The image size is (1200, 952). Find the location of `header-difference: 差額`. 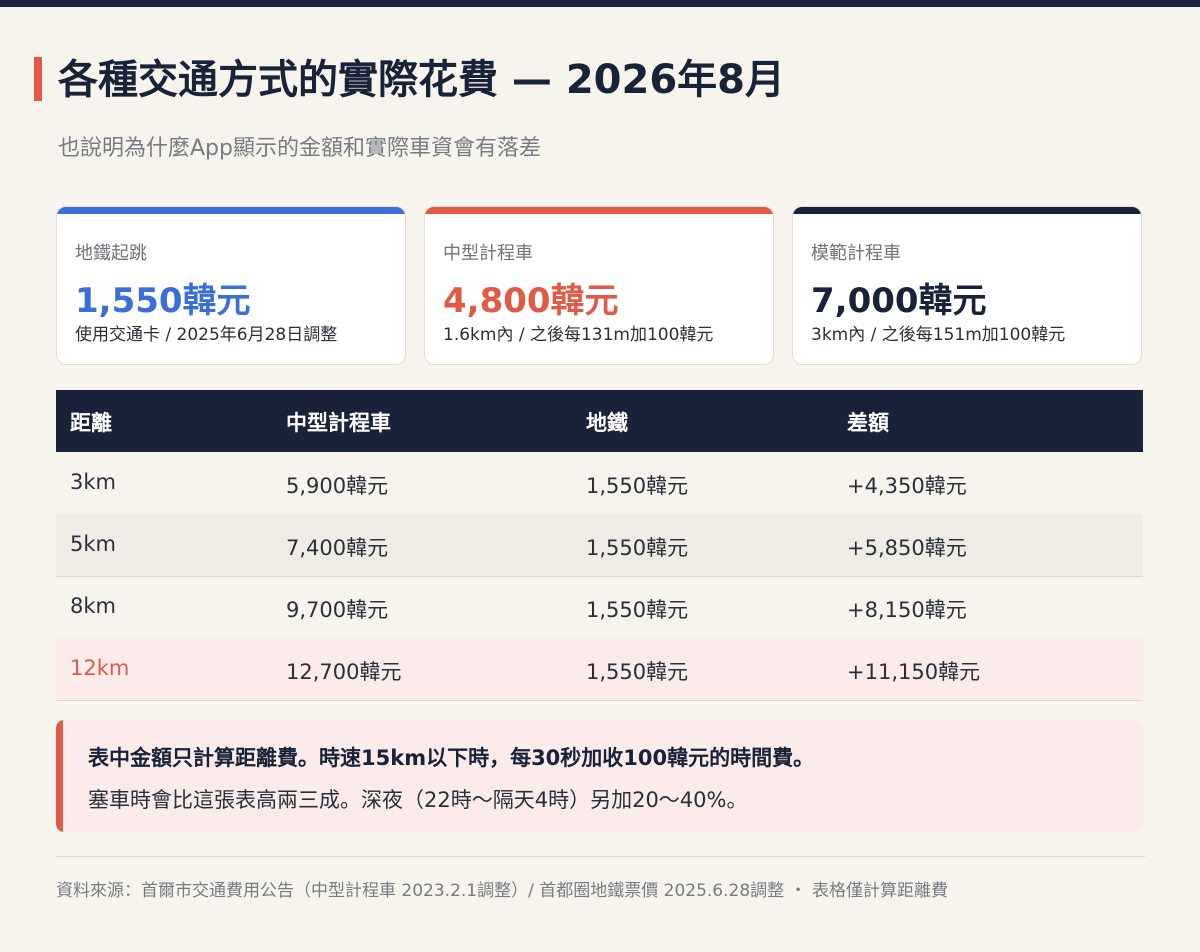

header-difference: 差額 is located at coordinates (868, 423).